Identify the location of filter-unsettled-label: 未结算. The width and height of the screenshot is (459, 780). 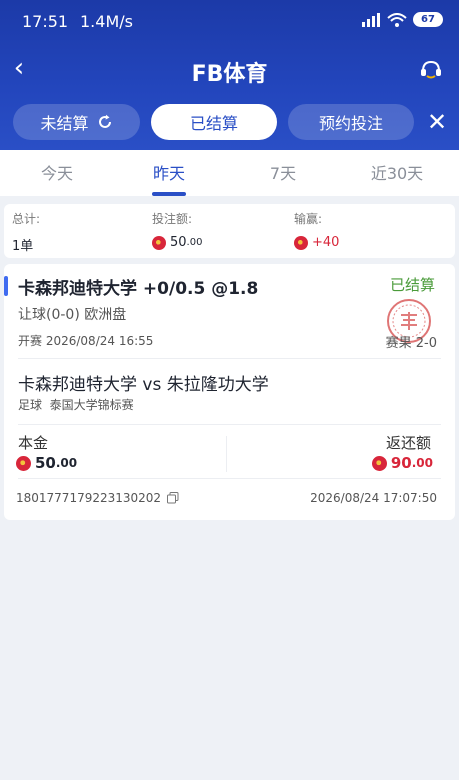
(64, 123).